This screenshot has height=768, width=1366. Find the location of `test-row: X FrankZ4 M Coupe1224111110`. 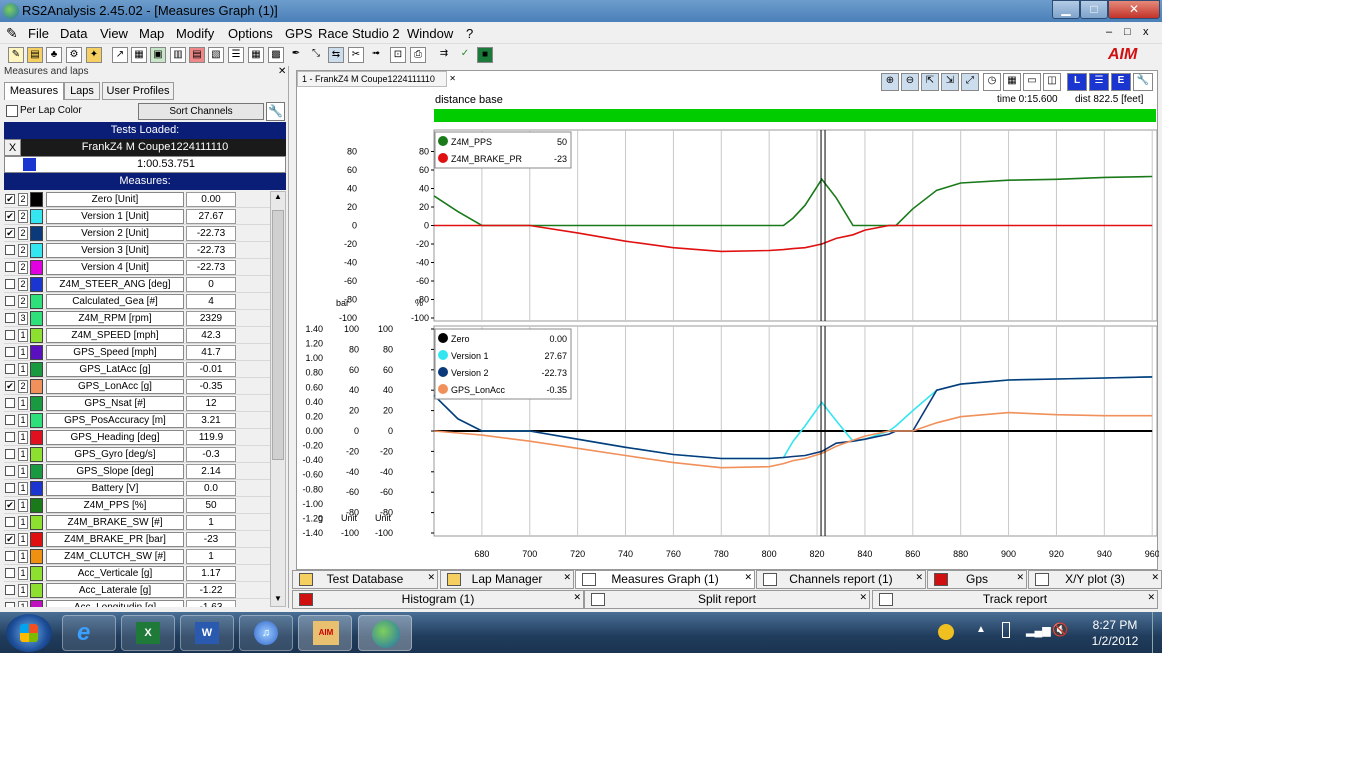

test-row: X FrankZ4 M Coupe1224111110 is located at coordinates (145, 147).